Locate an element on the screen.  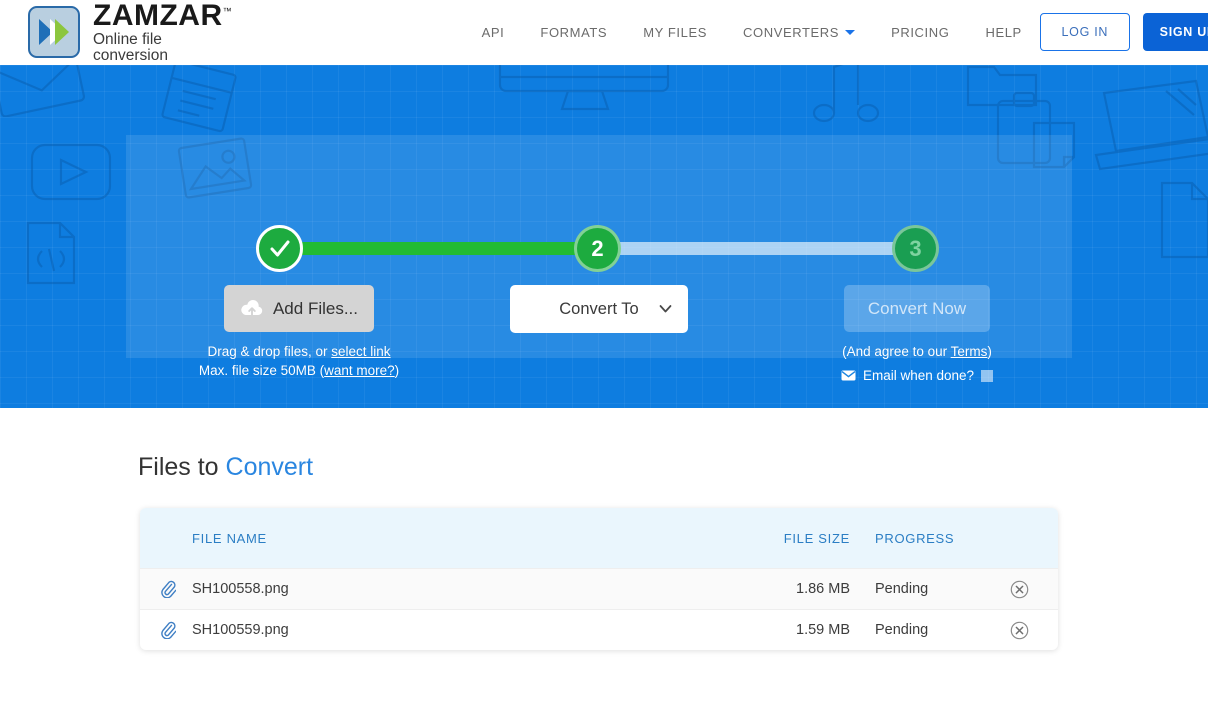
email-when-done-checkbox is located at coordinates (987, 375).